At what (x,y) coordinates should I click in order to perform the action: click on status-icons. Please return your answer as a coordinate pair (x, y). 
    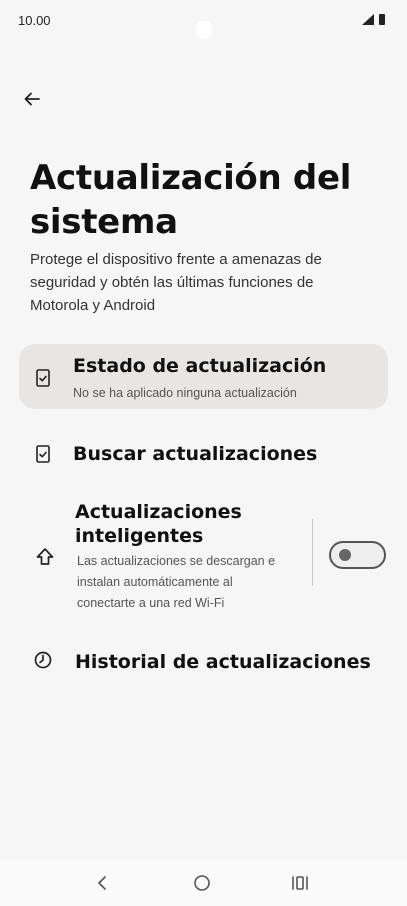
    Looking at the image, I should click on (373, 19).